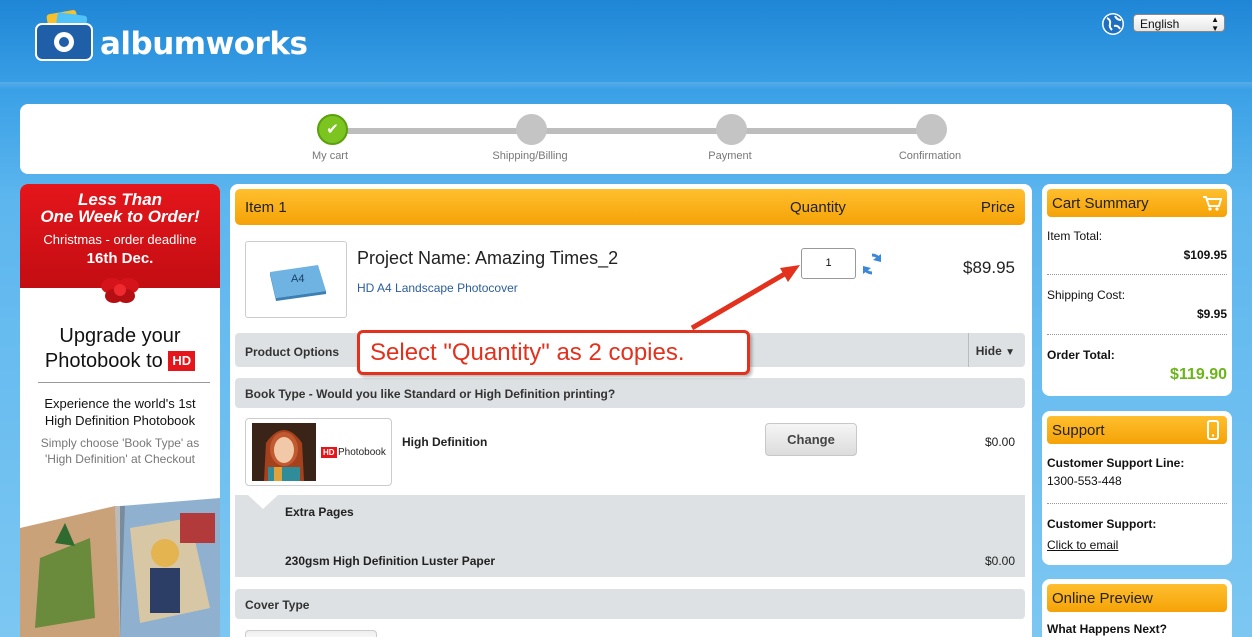 This screenshot has width=1252, height=637. What do you see at coordinates (1198, 374) in the screenshot?
I see `order-total-value: $119.90` at bounding box center [1198, 374].